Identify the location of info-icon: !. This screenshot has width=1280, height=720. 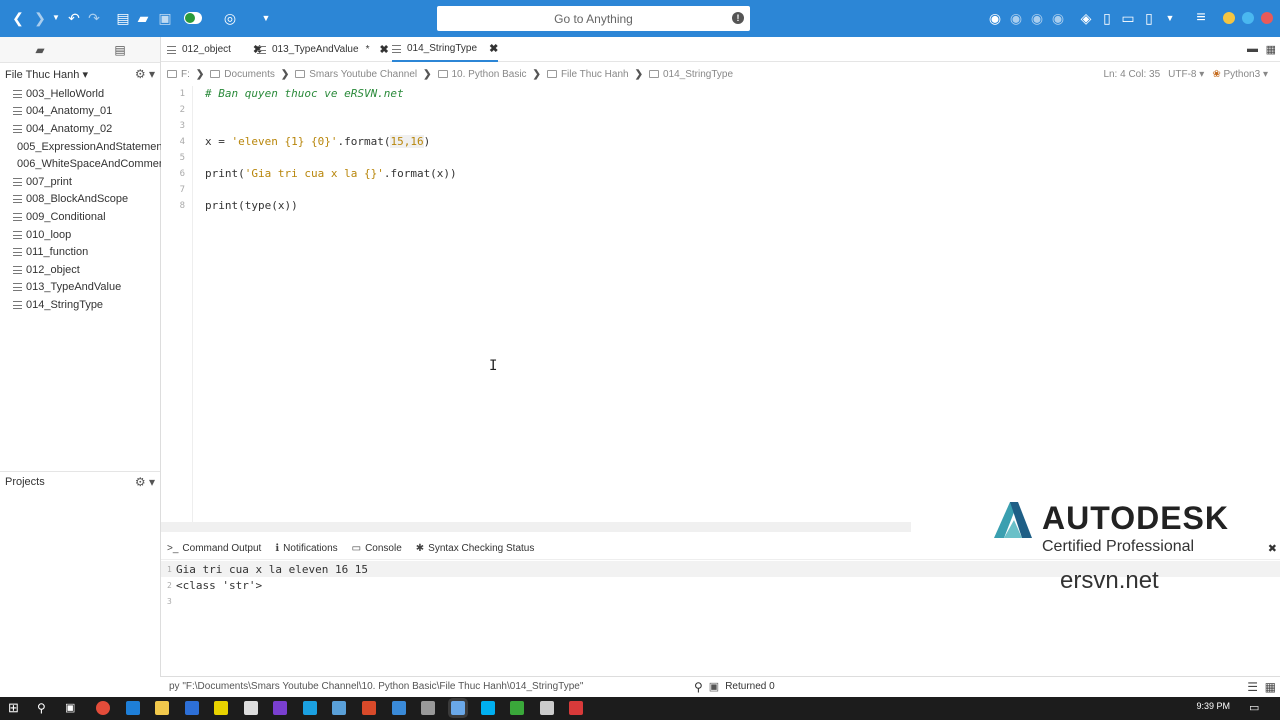
(738, 18).